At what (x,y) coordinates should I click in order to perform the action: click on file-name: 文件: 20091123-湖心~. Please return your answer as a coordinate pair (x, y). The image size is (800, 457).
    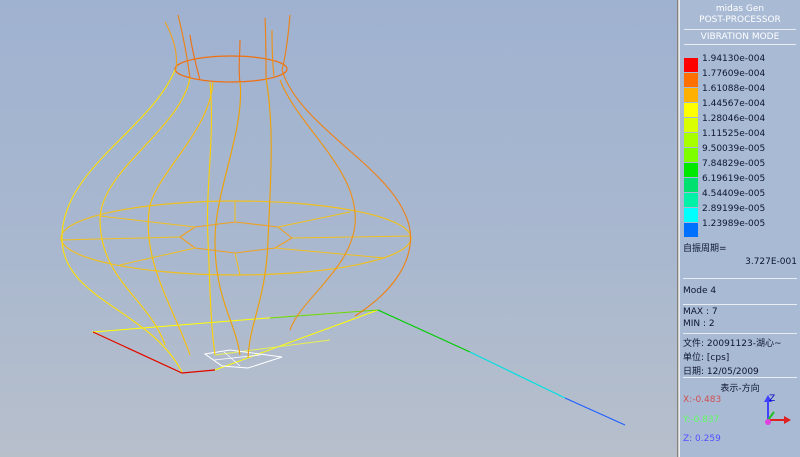
    Looking at the image, I should click on (732, 344).